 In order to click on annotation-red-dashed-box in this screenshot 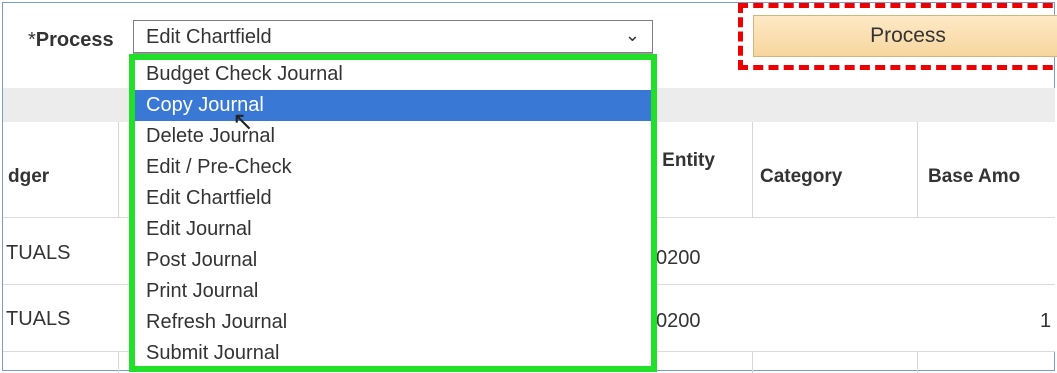, I will do `click(897, 36)`.